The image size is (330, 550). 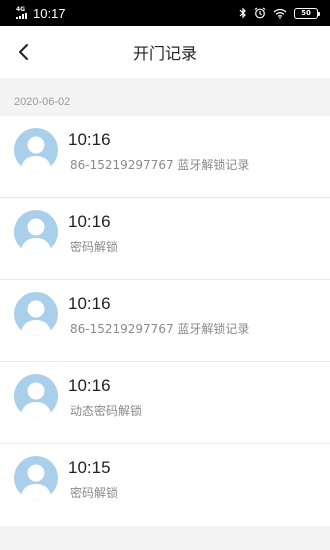 What do you see at coordinates (106, 411) in the screenshot?
I see `record-desc: 动态密码解锁` at bounding box center [106, 411].